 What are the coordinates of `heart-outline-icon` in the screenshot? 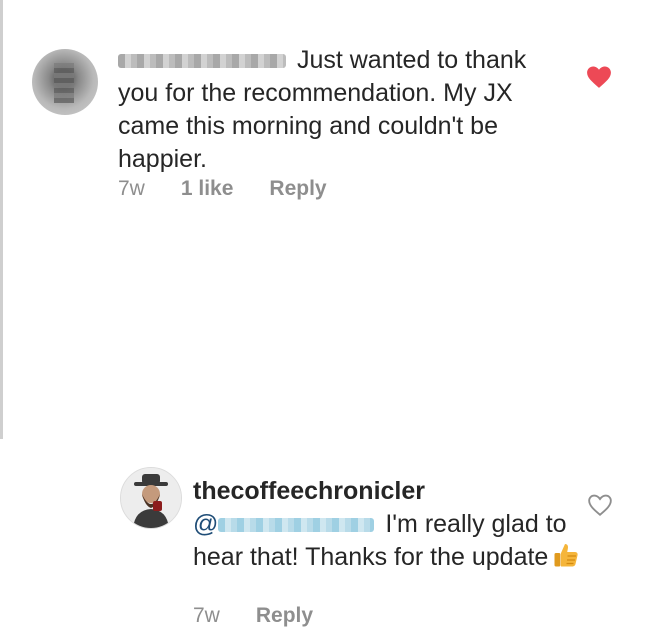 It's located at (600, 507).